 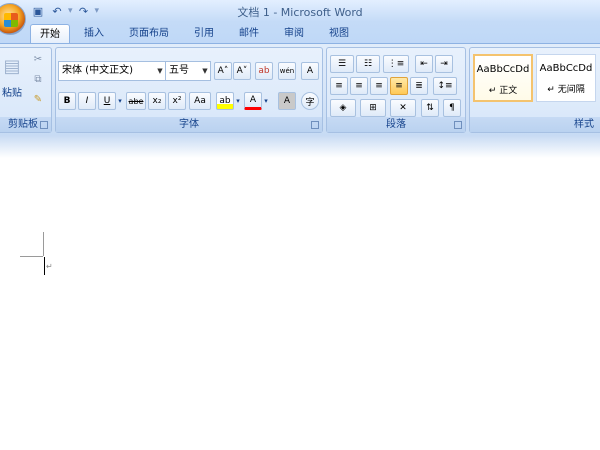 What do you see at coordinates (238, 101) in the screenshot?
I see `highlight-dropdown-icon: ▾` at bounding box center [238, 101].